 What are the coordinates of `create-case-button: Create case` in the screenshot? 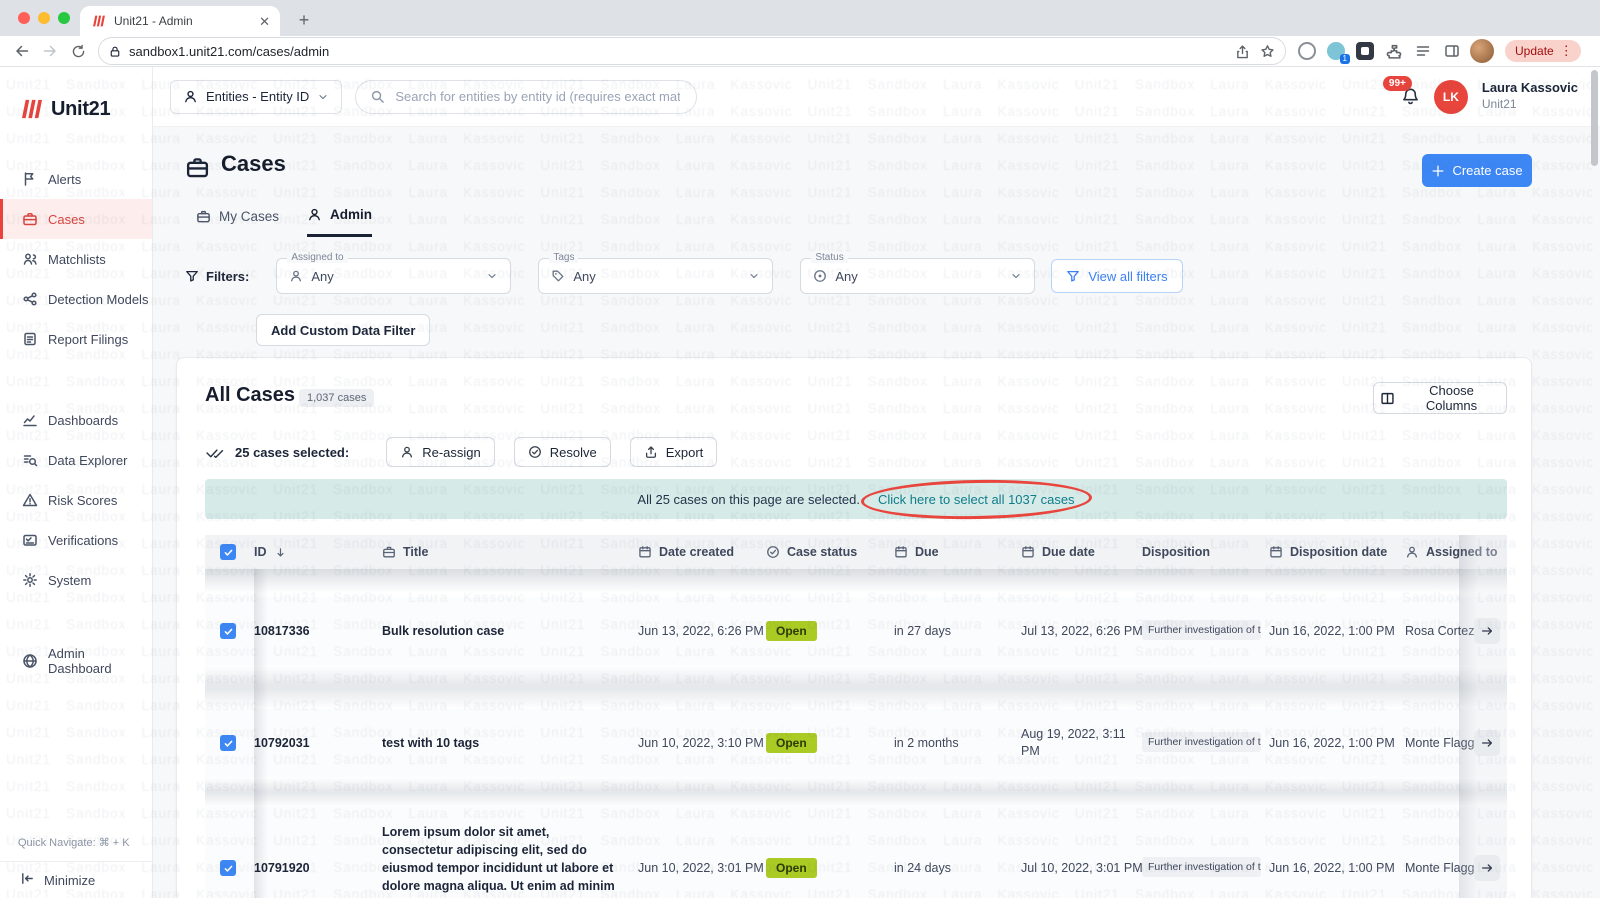 It's located at (1477, 170).